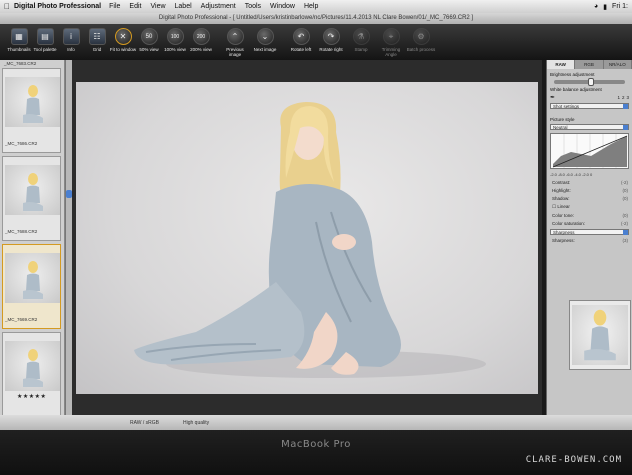 The image size is (632, 475). Describe the element at coordinates (316, 422) in the screenshot. I see `status-bar: RAW / sRGB High quality` at that location.